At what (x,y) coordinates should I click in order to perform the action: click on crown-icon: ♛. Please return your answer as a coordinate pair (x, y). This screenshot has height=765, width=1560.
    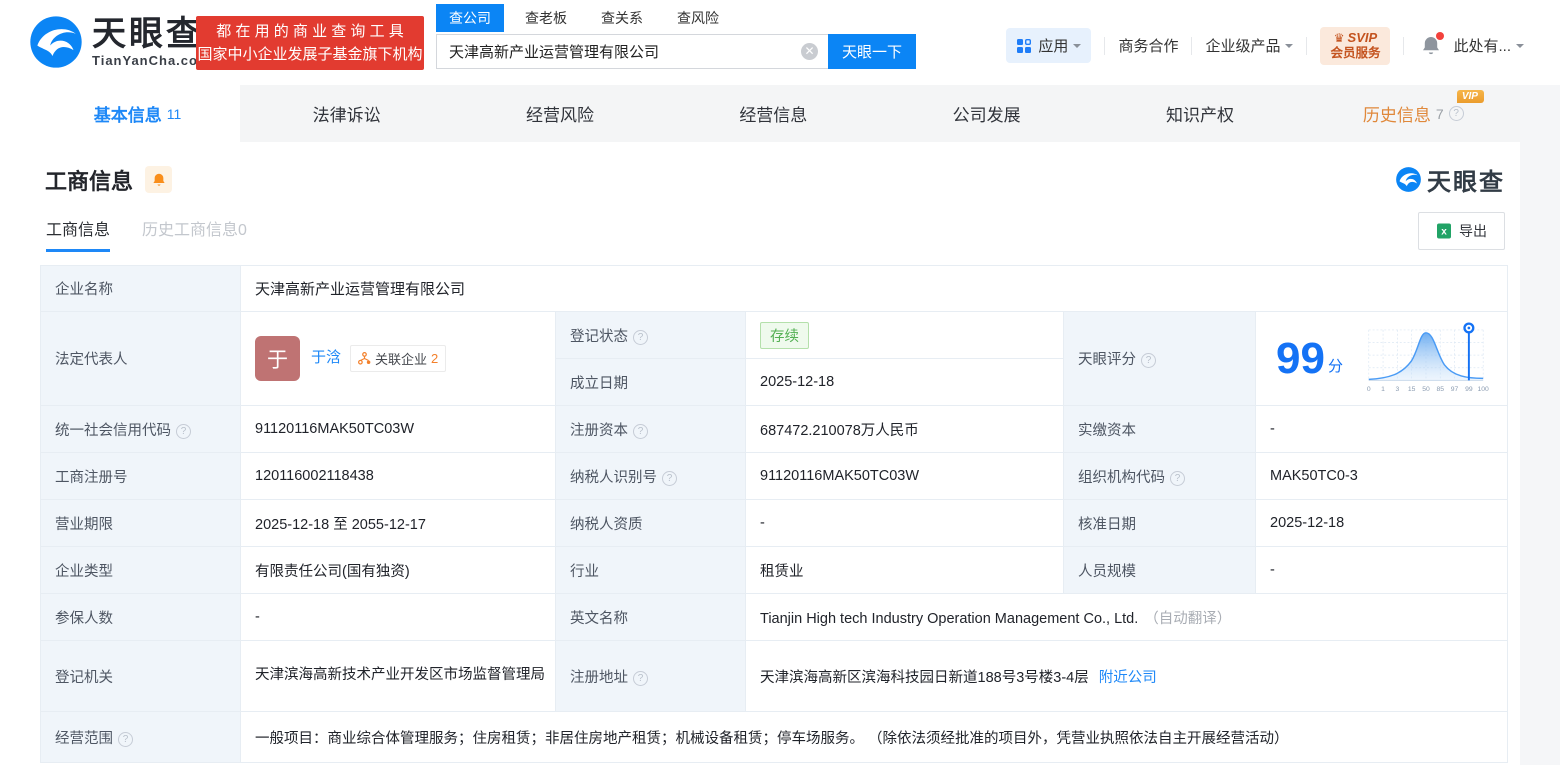
    Looking at the image, I should click on (1339, 37).